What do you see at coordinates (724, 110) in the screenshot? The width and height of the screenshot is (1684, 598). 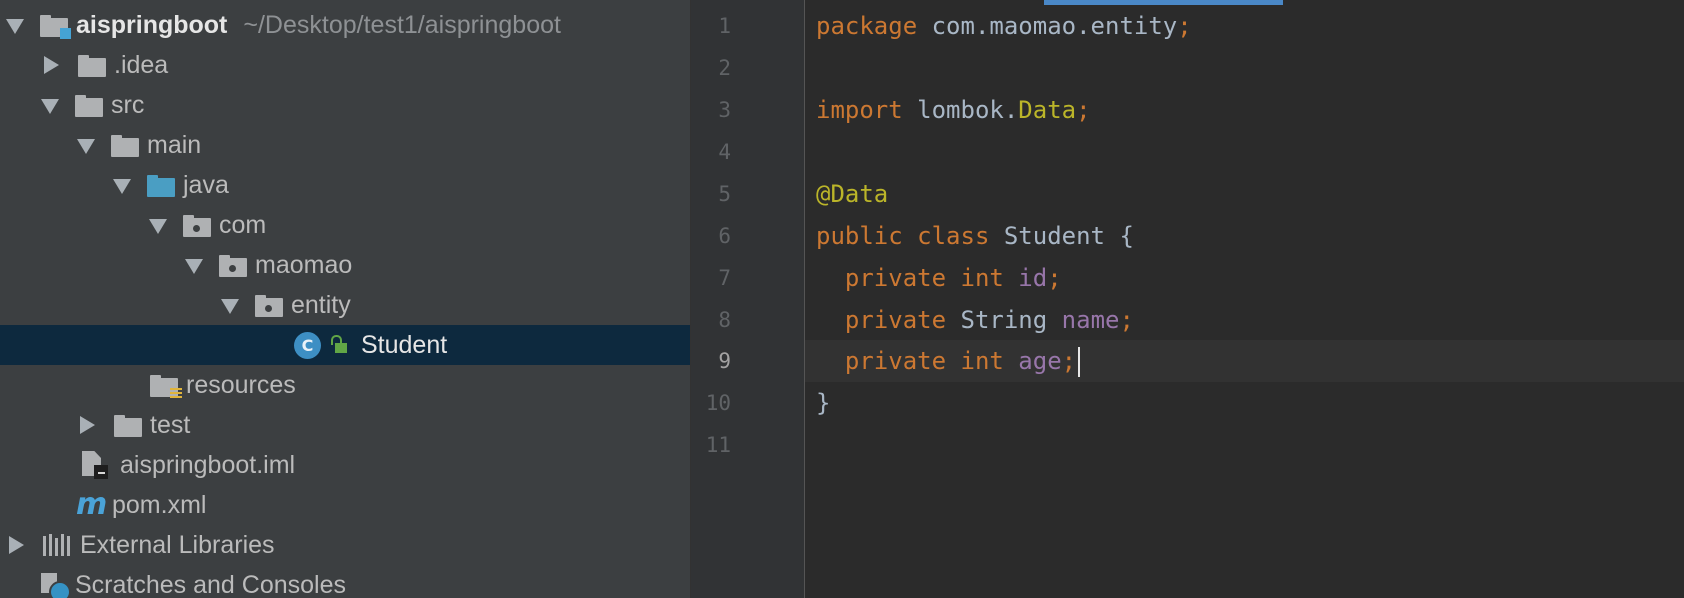 I see `line-number: 3` at bounding box center [724, 110].